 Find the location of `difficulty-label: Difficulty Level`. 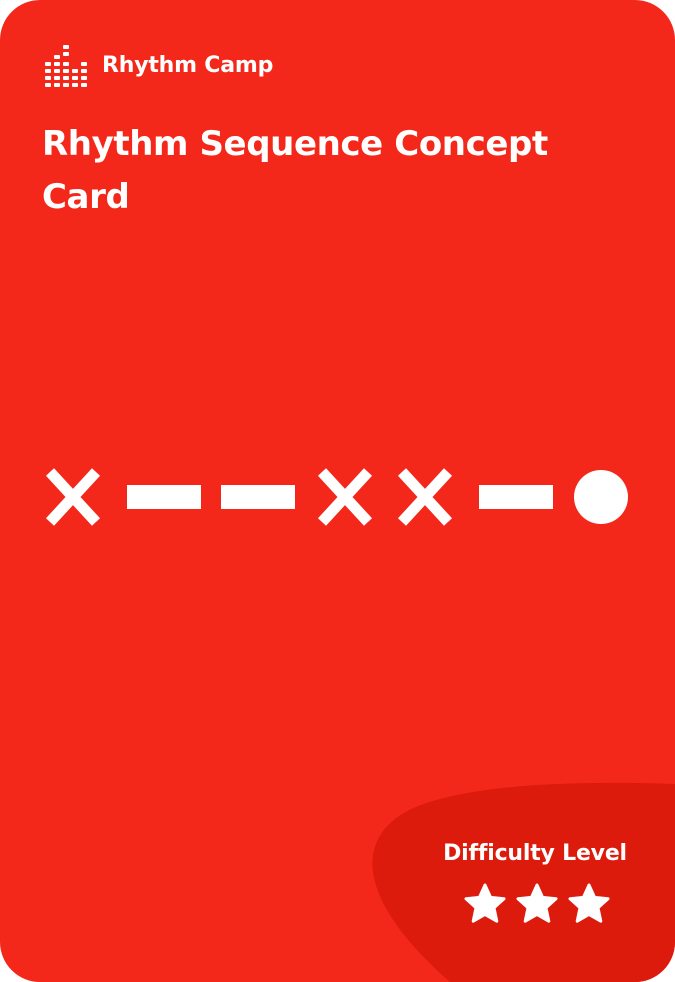

difficulty-label: Difficulty Level is located at coordinates (535, 853).